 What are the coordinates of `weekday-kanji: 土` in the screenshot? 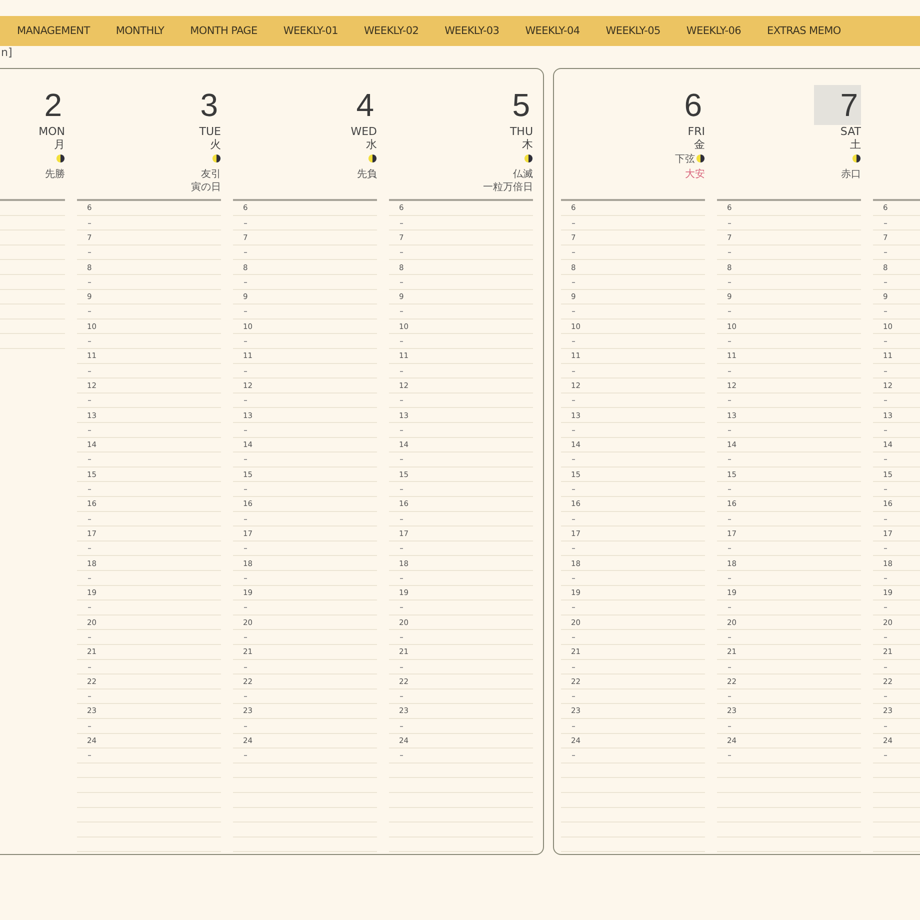 It's located at (855, 145).